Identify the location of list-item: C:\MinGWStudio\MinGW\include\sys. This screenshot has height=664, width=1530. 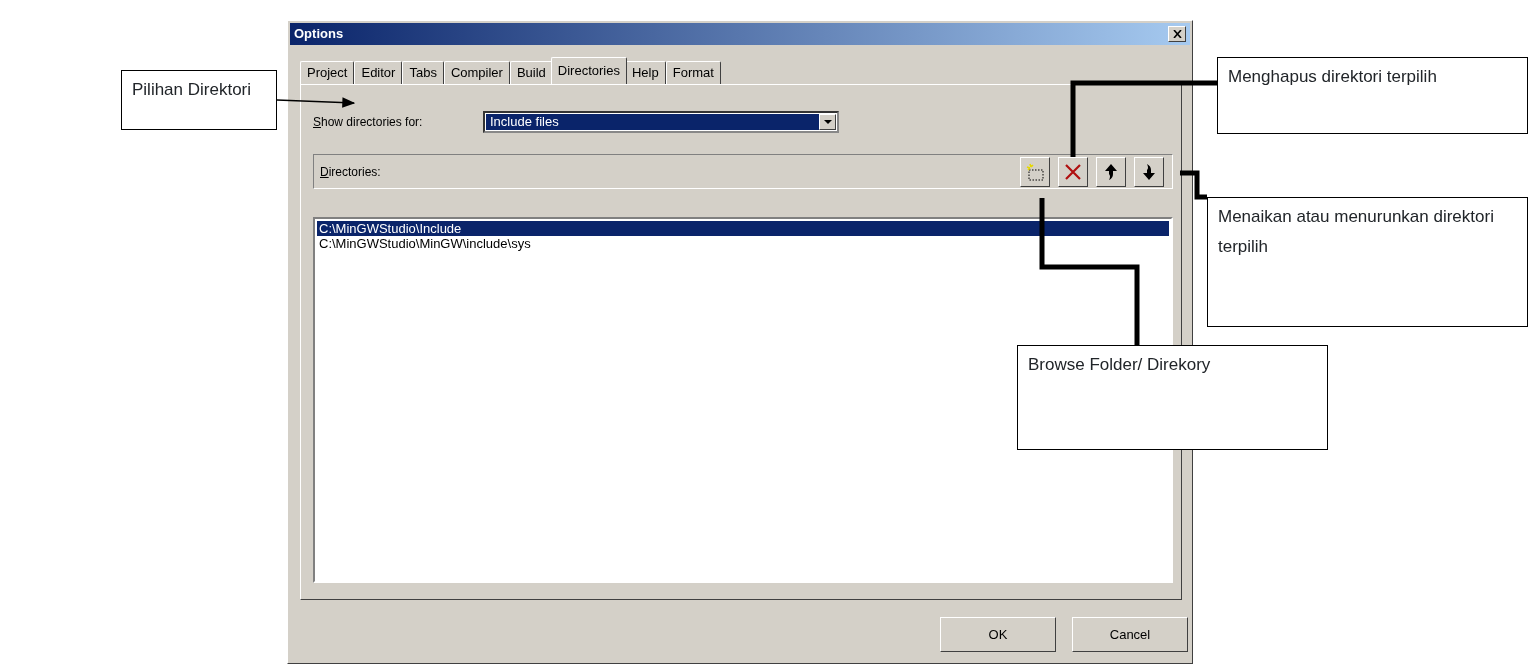
(743, 243).